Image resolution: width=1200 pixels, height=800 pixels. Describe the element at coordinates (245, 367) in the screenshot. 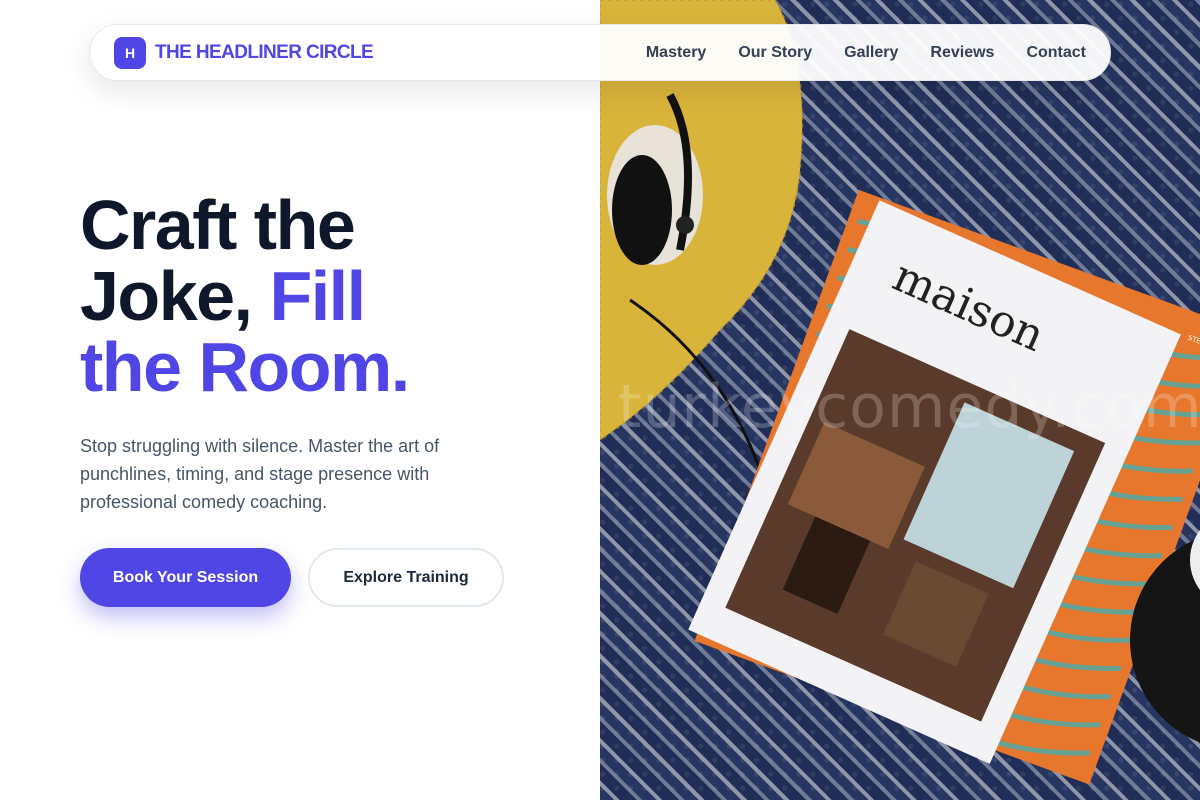

I see `headline-line-3-accent: the Room.` at that location.